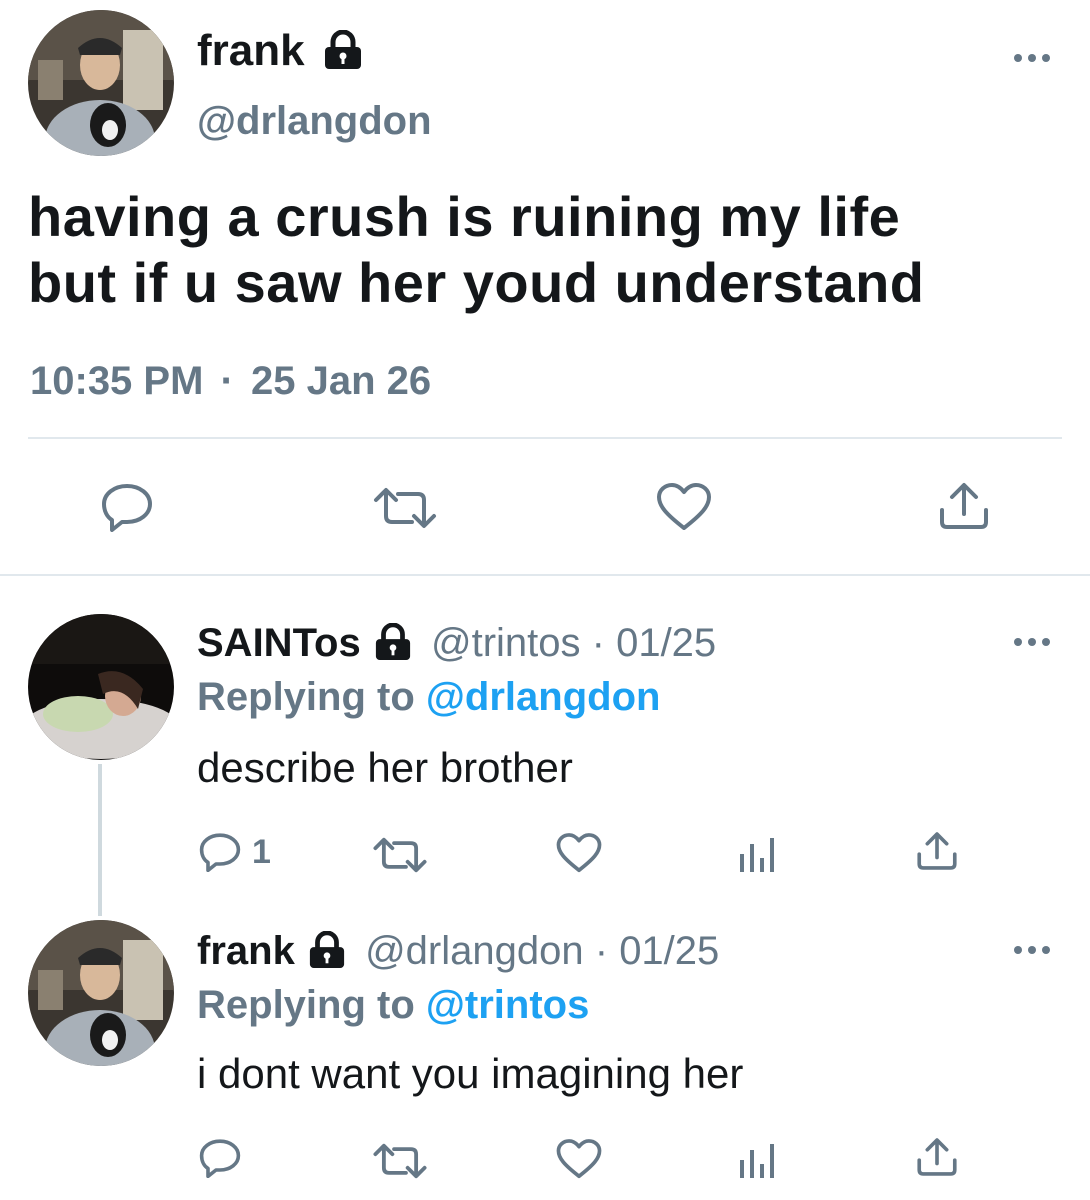 The height and width of the screenshot is (1200, 1090). I want to click on handle: @trintos, so click(506, 643).